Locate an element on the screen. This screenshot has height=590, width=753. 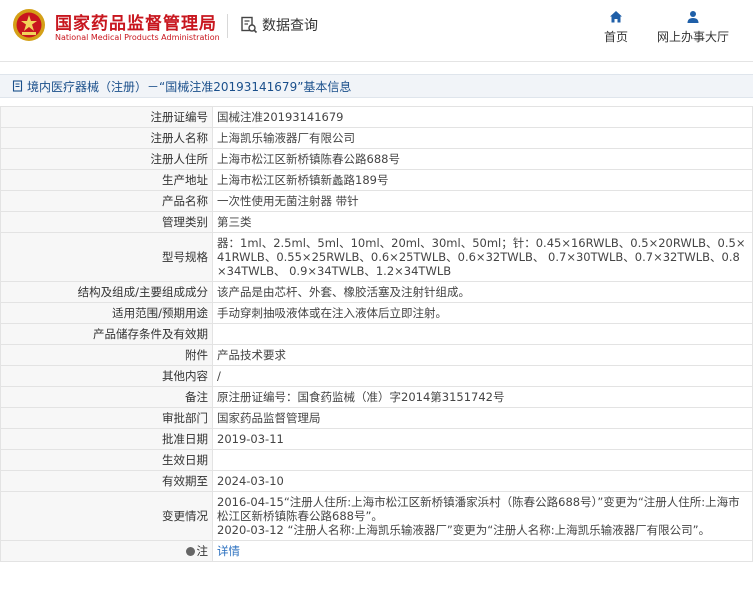
field-value: 上海市松江区新桥镇新蠡路189号 is located at coordinates (482, 180).